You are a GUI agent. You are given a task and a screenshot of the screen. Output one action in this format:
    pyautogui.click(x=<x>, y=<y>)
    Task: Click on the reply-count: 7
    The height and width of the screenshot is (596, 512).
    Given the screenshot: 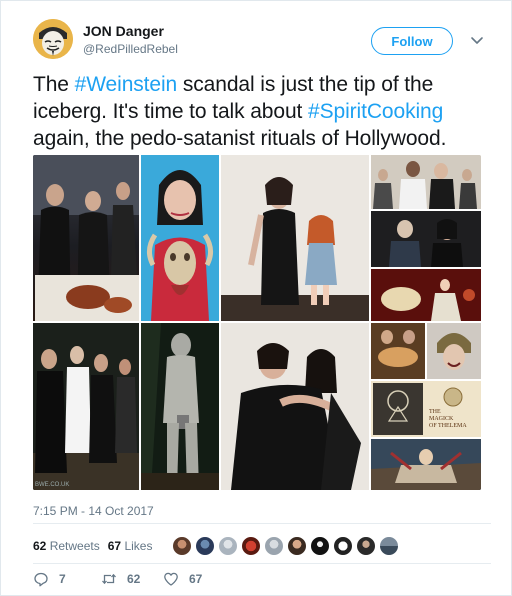 What is the action you would take?
    pyautogui.click(x=62, y=579)
    